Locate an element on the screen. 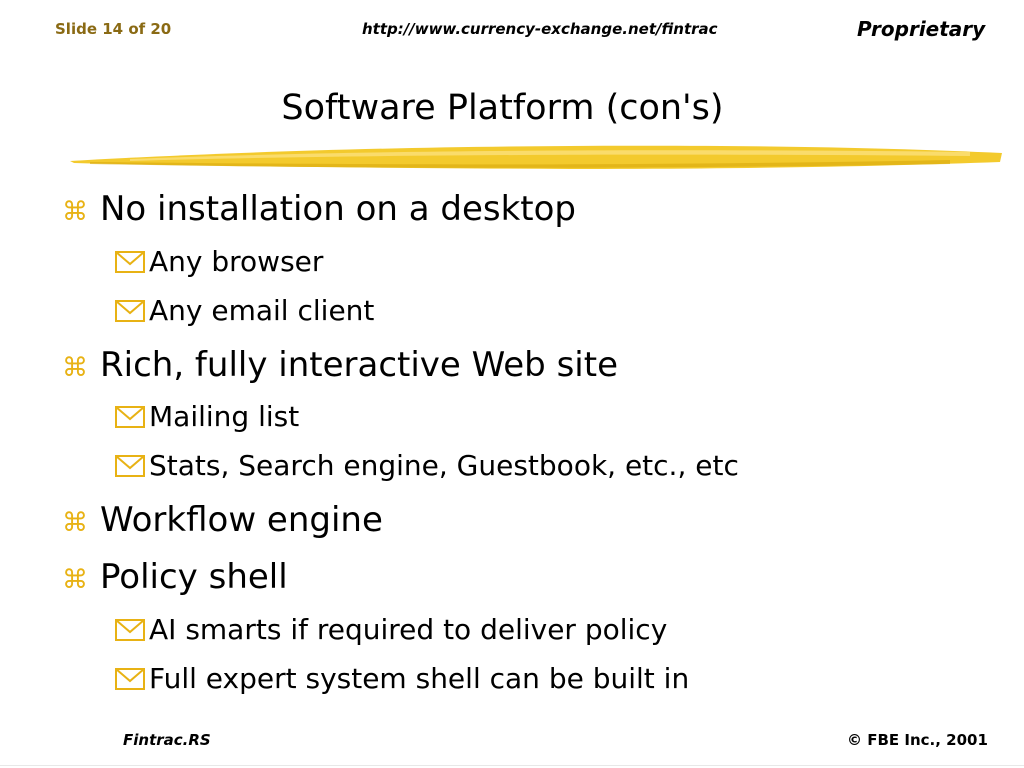 This screenshot has height=768, width=1024. sub-bullet-text: Any browser is located at coordinates (236, 261).